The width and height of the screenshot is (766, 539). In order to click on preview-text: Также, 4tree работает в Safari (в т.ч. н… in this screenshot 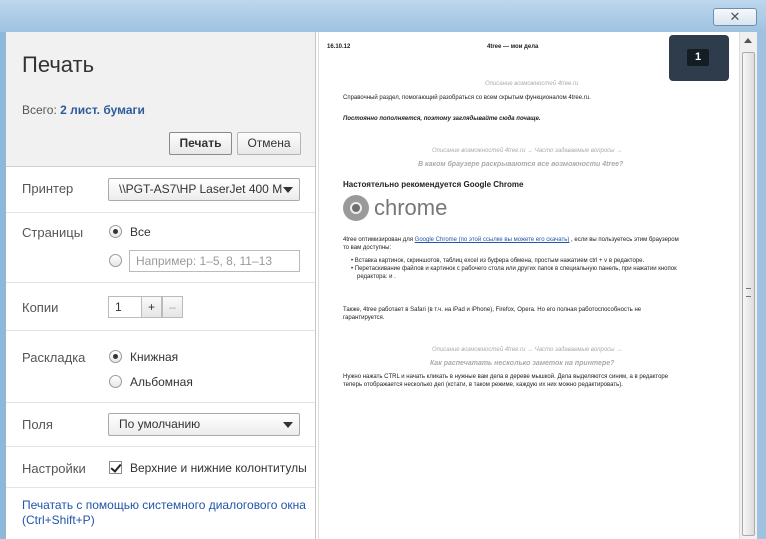, I will do `click(492, 310)`.